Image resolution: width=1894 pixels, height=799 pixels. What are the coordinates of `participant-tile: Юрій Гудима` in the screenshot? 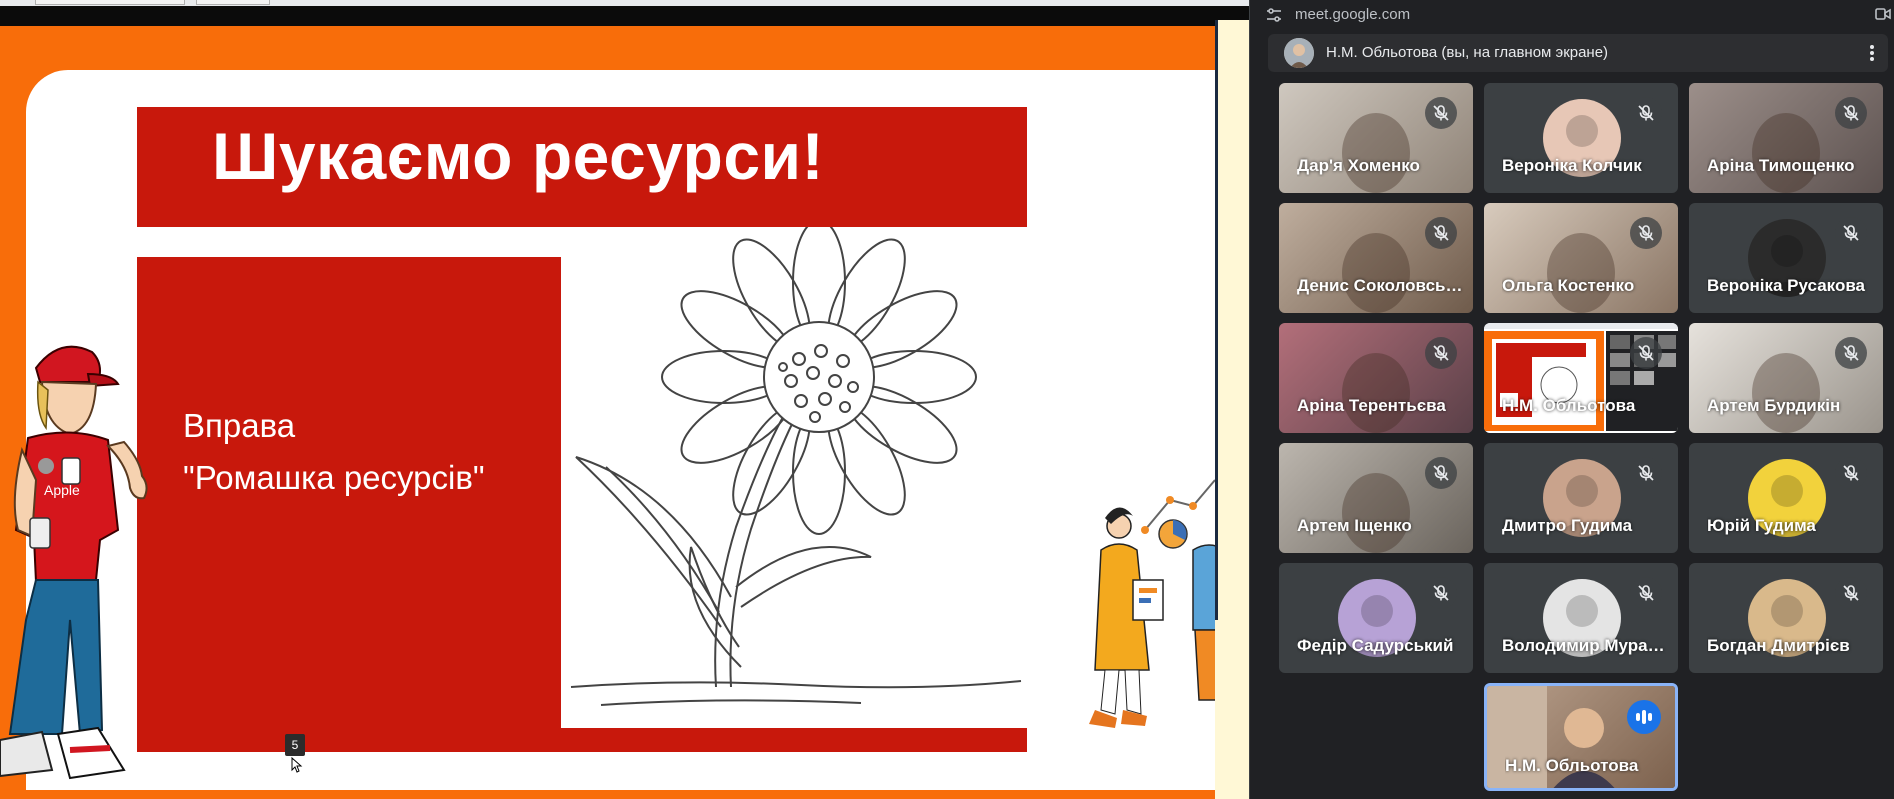 It's located at (1786, 498).